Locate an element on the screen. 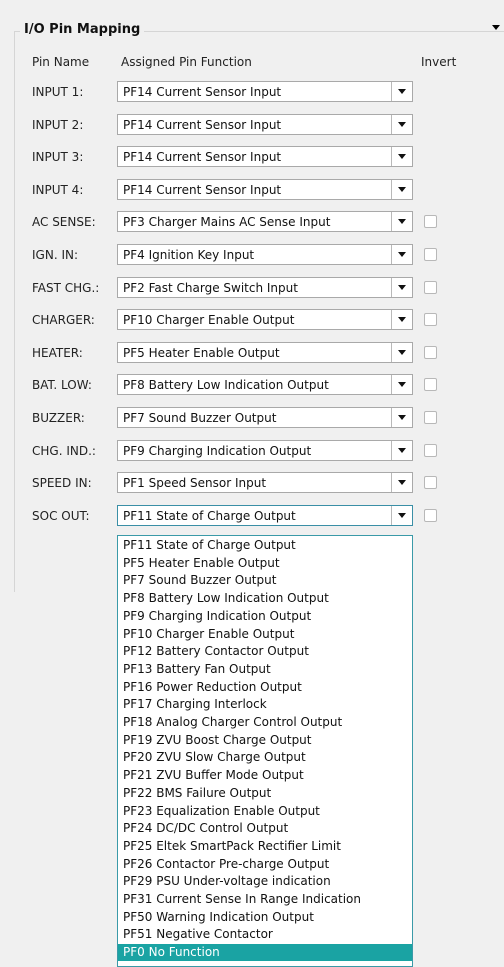 The width and height of the screenshot is (504, 967). pin-function-select-soc-out: PF11 State of Charge Output is located at coordinates (265, 515).